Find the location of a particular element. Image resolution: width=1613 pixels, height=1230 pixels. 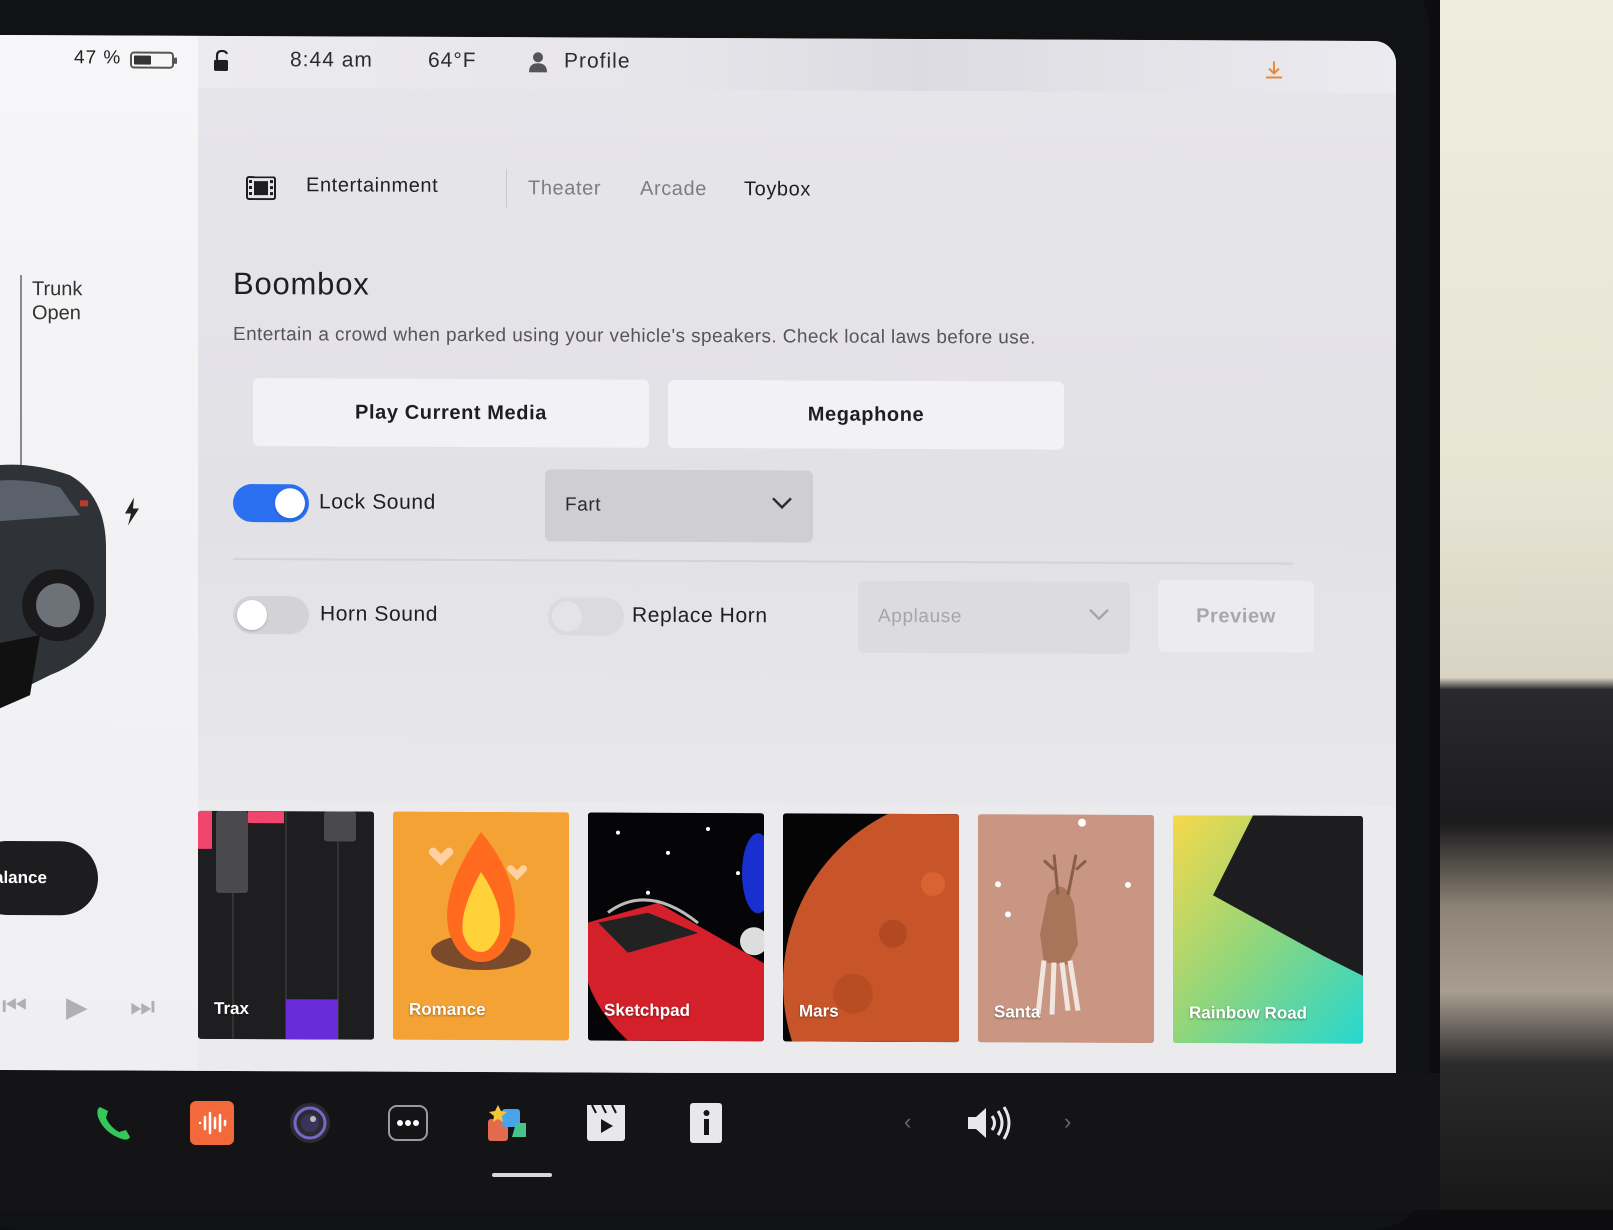

tile-label: Romance is located at coordinates (447, 1009).